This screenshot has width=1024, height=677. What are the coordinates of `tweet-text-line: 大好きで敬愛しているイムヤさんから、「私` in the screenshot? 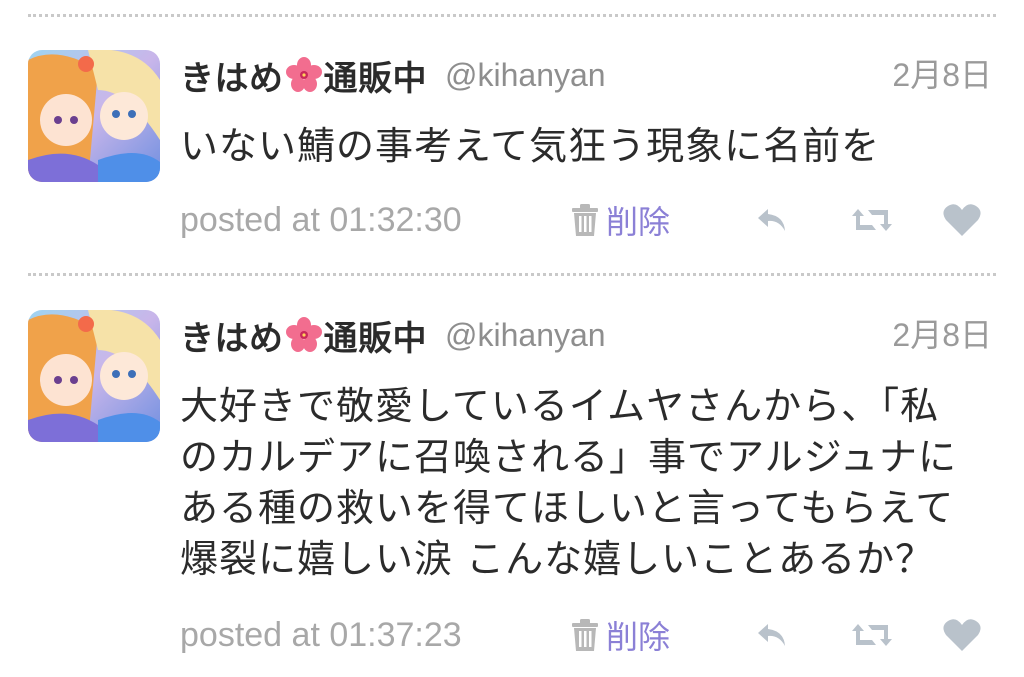 It's located at (560, 406).